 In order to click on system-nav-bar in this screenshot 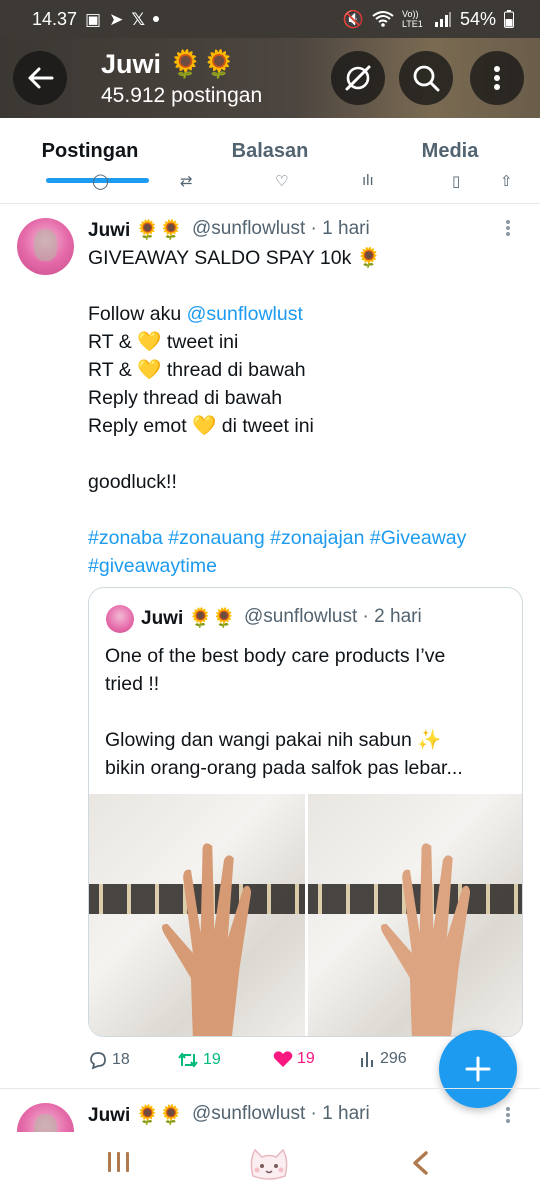, I will do `click(270, 1165)`.